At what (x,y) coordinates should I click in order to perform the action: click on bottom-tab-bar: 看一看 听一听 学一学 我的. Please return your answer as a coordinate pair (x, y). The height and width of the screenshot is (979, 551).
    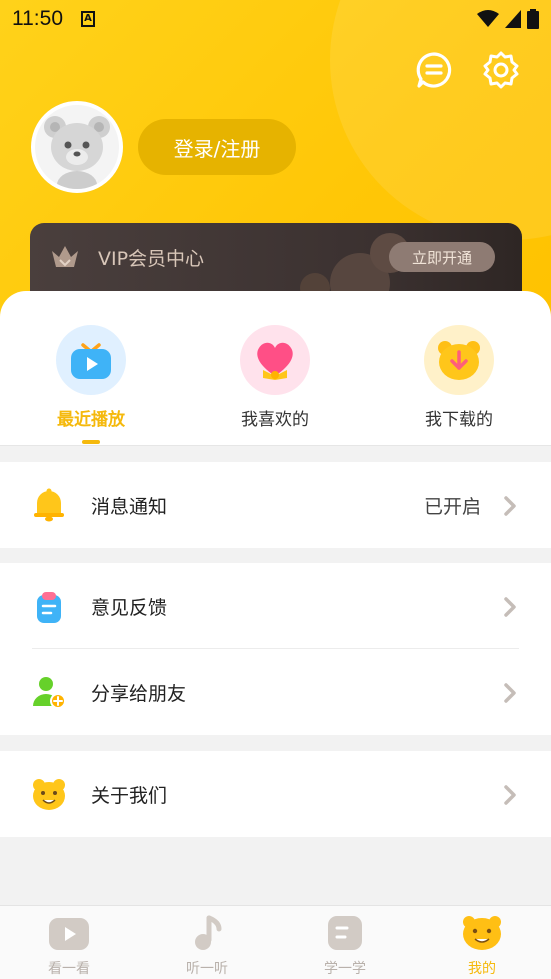
    Looking at the image, I should click on (275, 942).